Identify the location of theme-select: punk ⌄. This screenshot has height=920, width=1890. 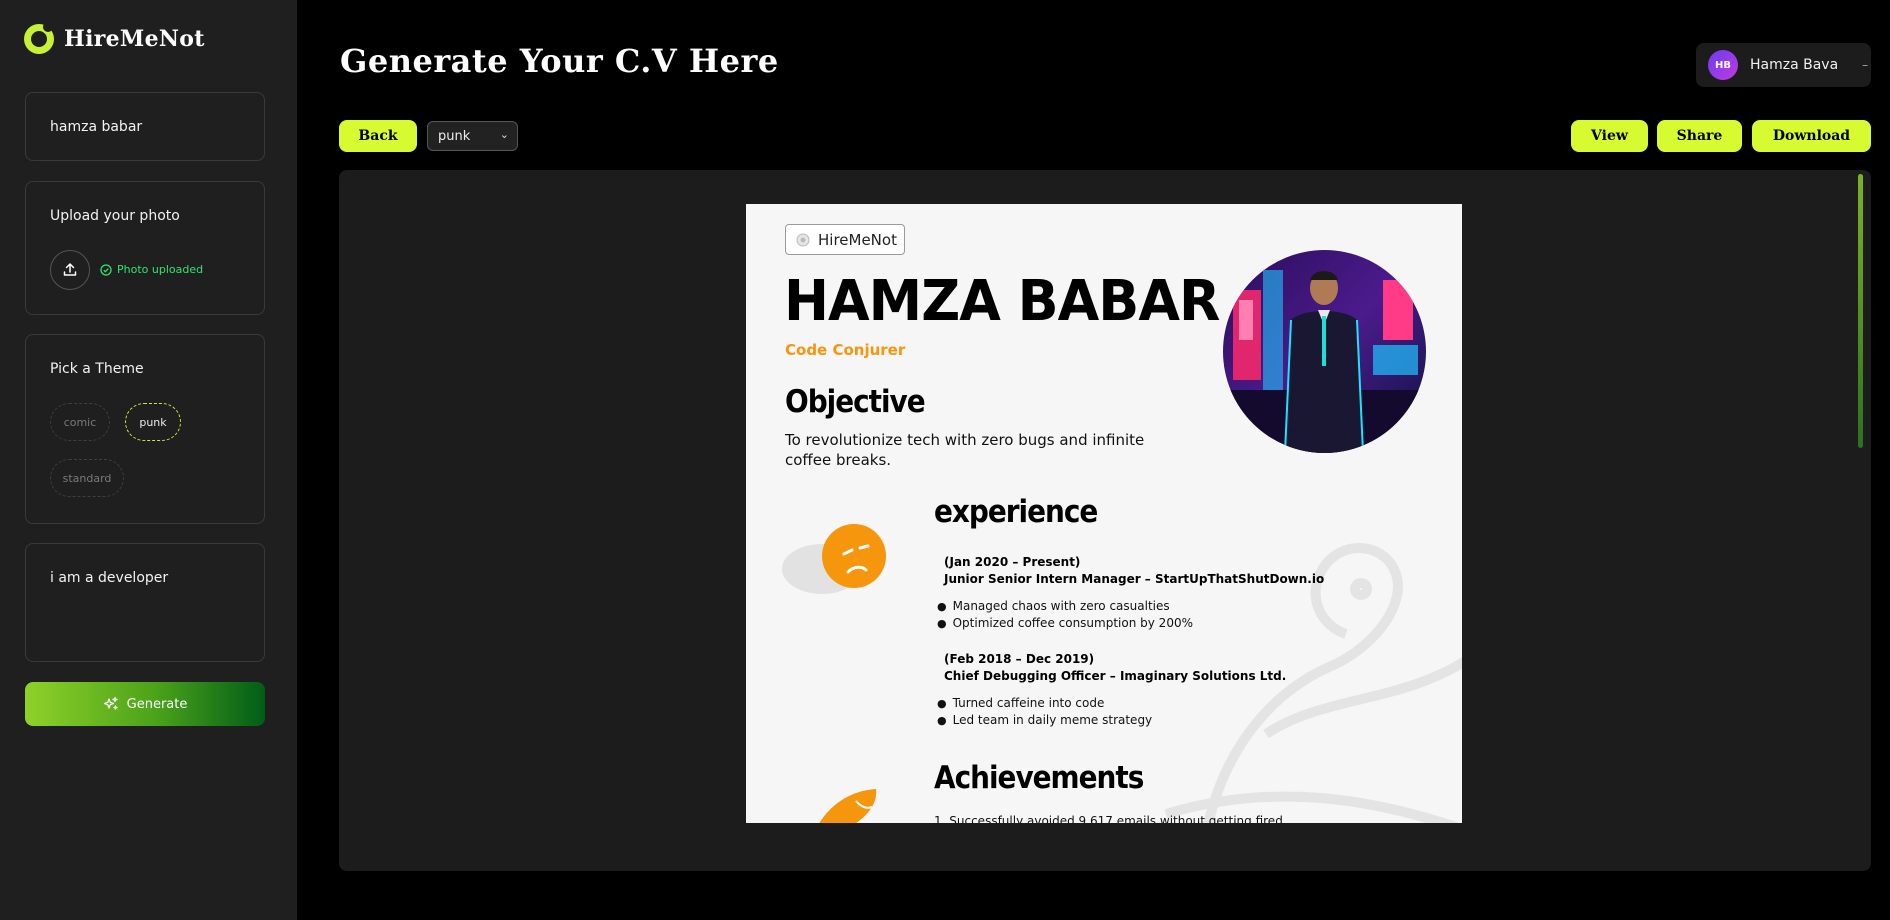
(472, 136).